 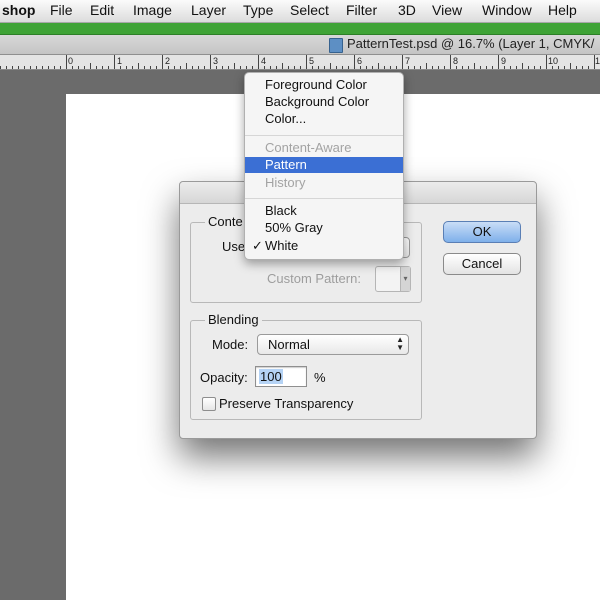 I want to click on menu-item-foreground-color: Foreground Color, so click(x=324, y=85).